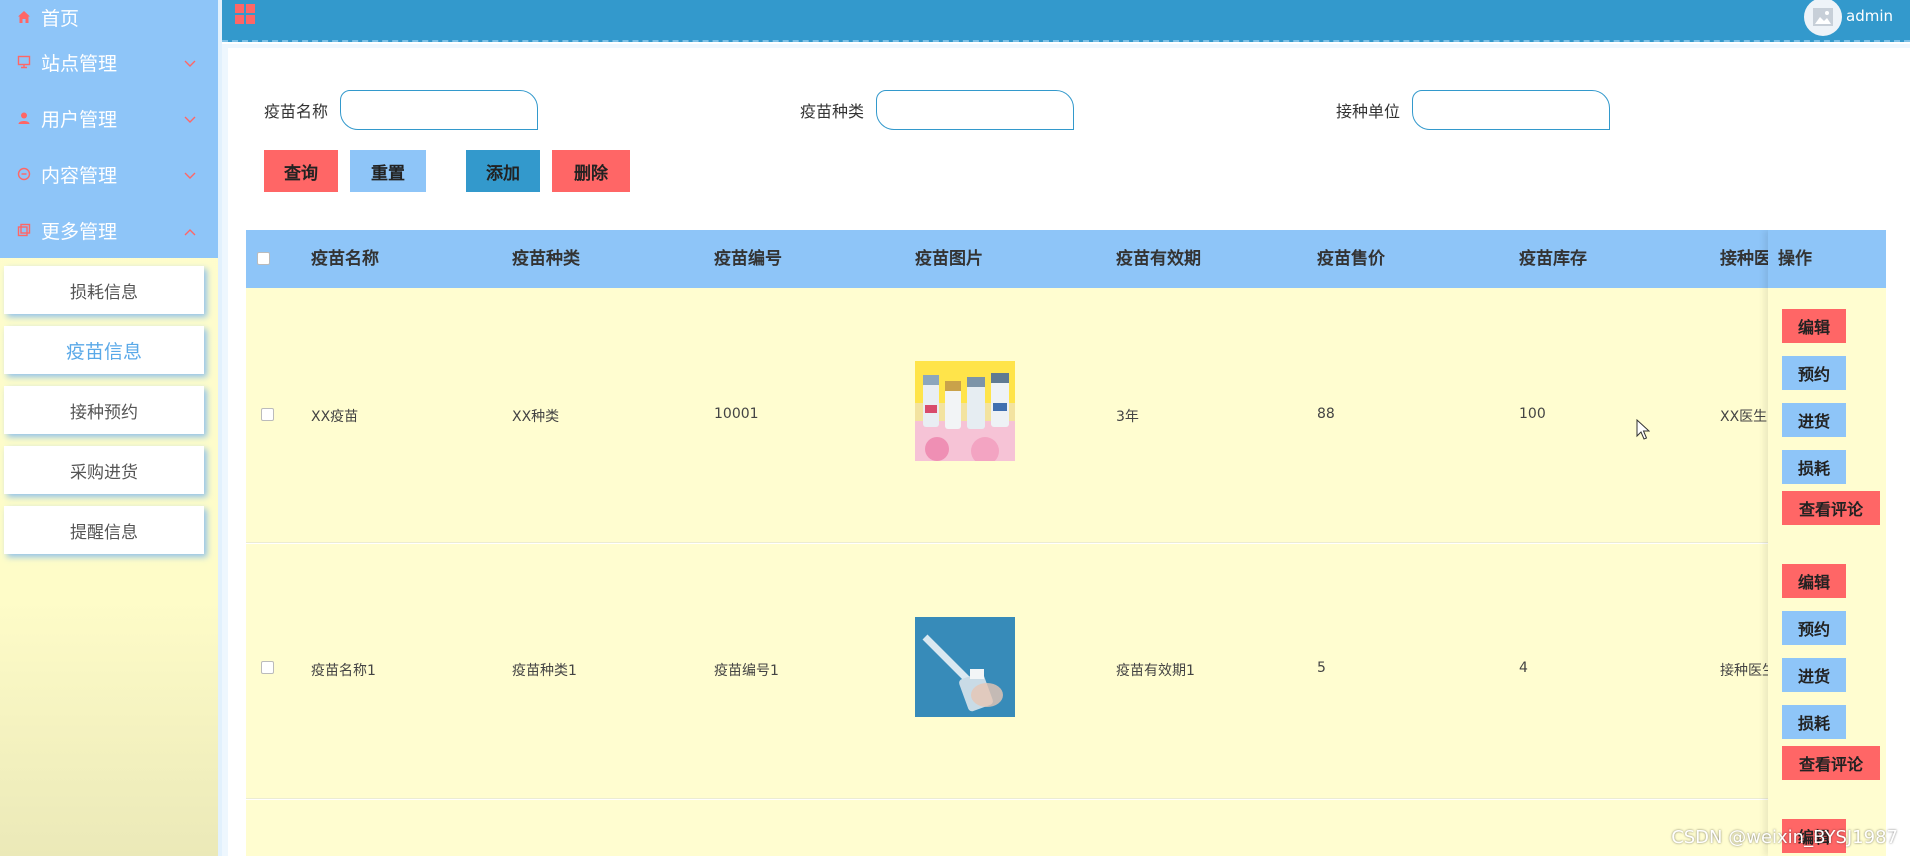 The image size is (1910, 856). Describe the element at coordinates (1368, 111) in the screenshot. I see `search-label: 接种单位` at that location.